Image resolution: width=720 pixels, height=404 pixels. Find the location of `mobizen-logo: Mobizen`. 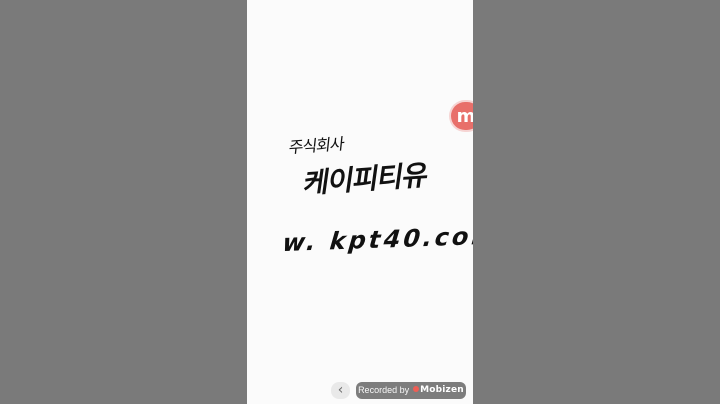

mobizen-logo: Mobizen is located at coordinates (438, 390).